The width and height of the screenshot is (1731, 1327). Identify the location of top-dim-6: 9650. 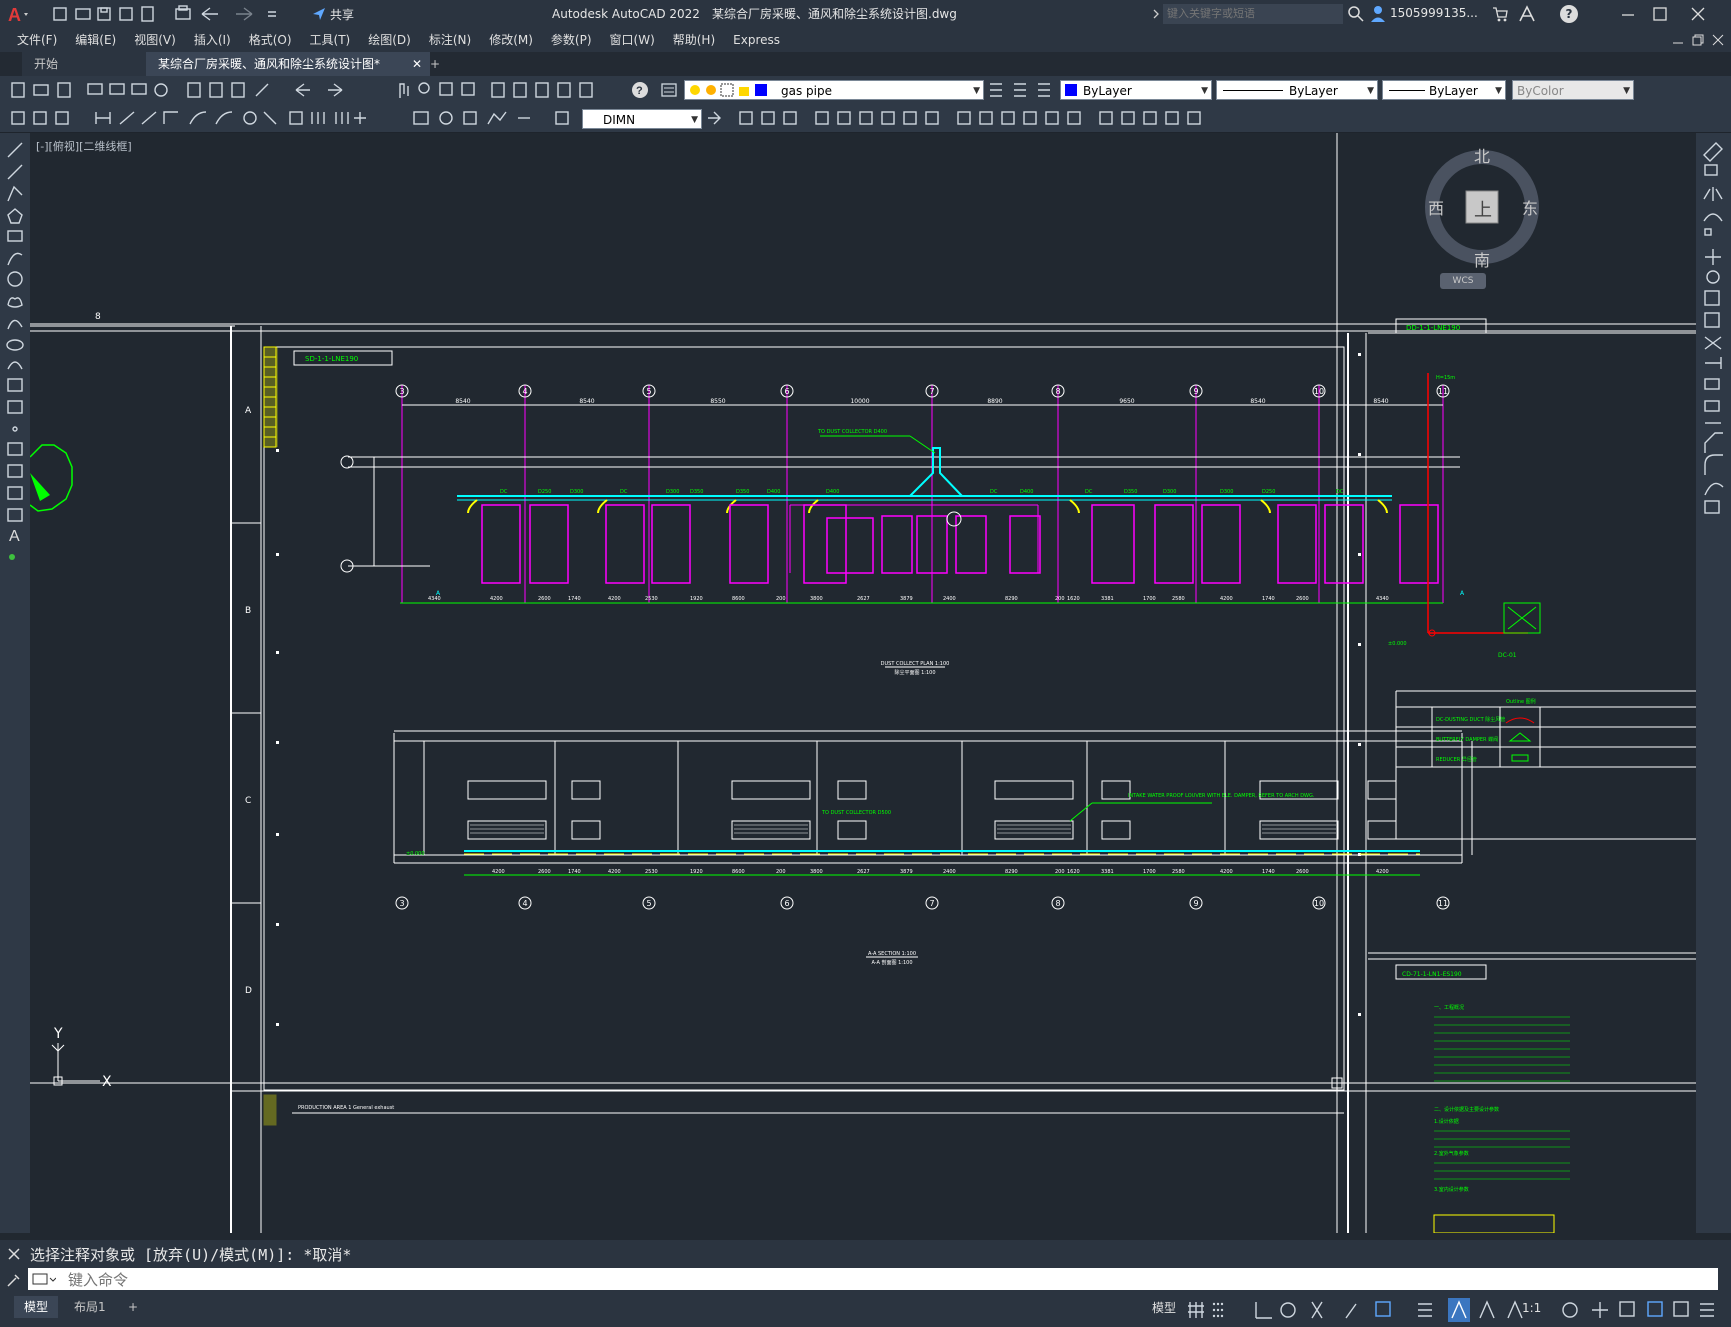
(1126, 401).